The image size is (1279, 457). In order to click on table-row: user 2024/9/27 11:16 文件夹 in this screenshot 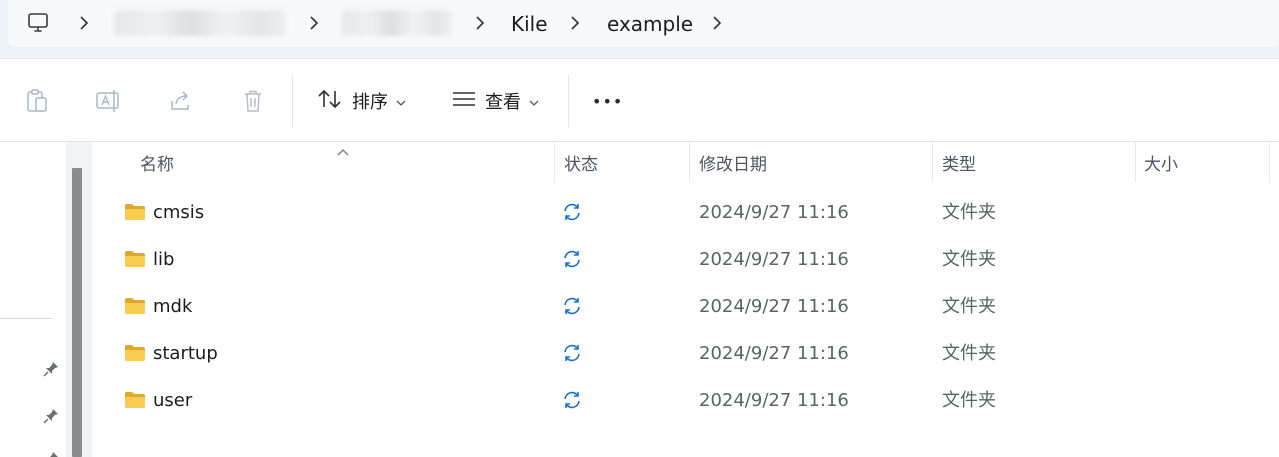, I will do `click(685, 400)`.